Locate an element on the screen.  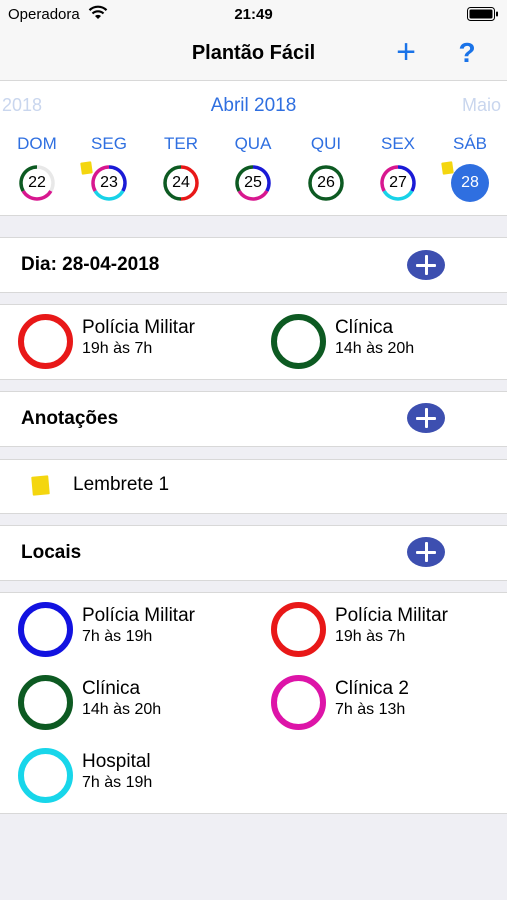
places-header: Locais is located at coordinates (253, 553).